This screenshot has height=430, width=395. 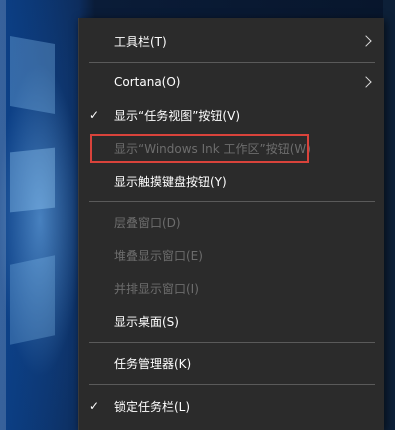 I want to click on menu-item-cortana: Cortana(O), so click(x=231, y=82).